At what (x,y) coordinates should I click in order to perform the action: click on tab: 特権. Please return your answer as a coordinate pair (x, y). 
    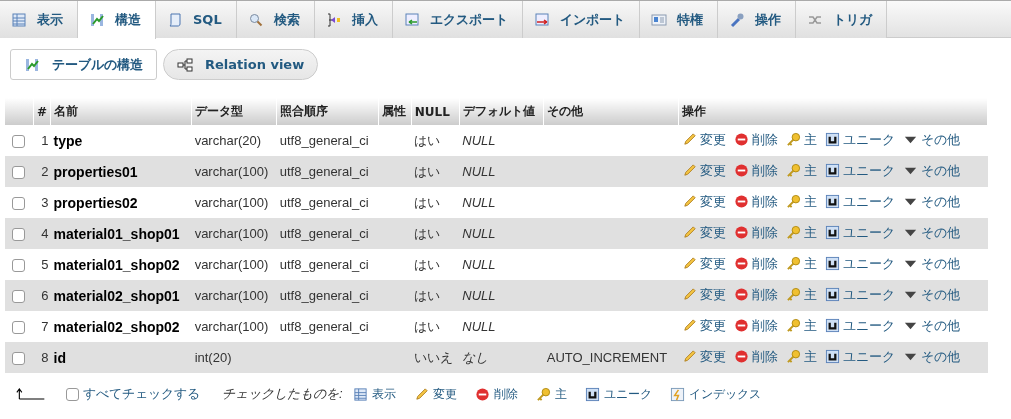
    Looking at the image, I should click on (678, 19).